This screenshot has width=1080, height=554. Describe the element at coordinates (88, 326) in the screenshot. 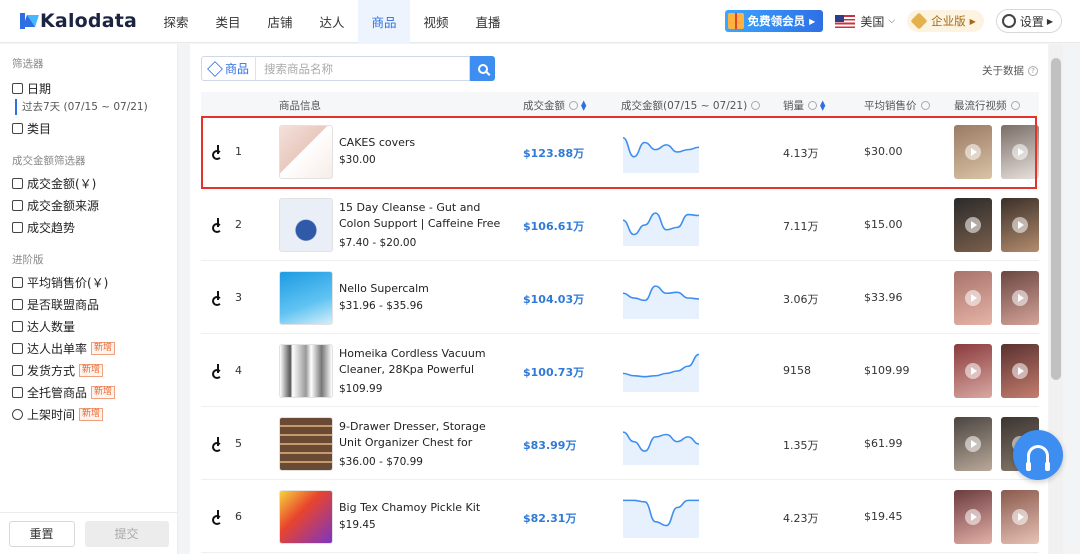

I see `advanced-filter-item: 达人数量` at that location.